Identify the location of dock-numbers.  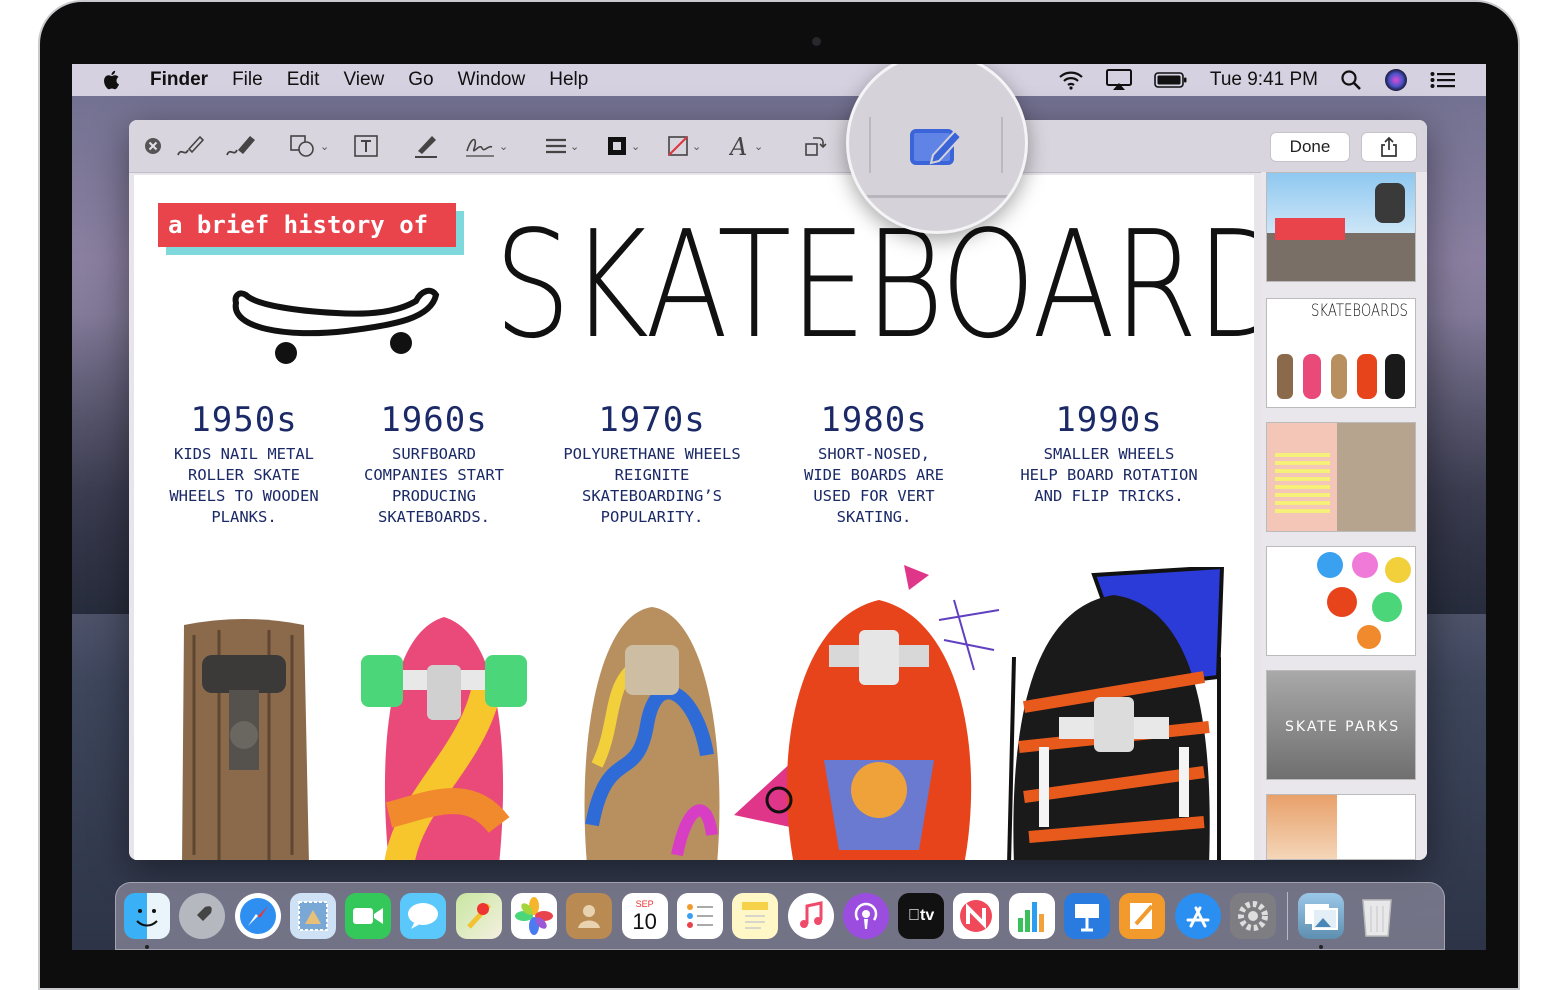
(1031, 916).